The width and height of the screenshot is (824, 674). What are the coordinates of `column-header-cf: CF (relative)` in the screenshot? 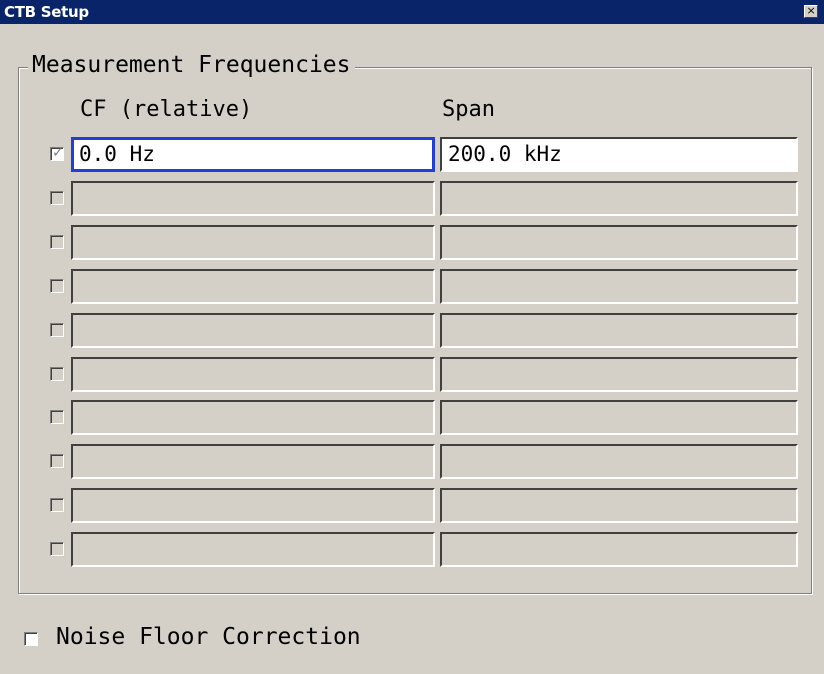 It's located at (166, 109).